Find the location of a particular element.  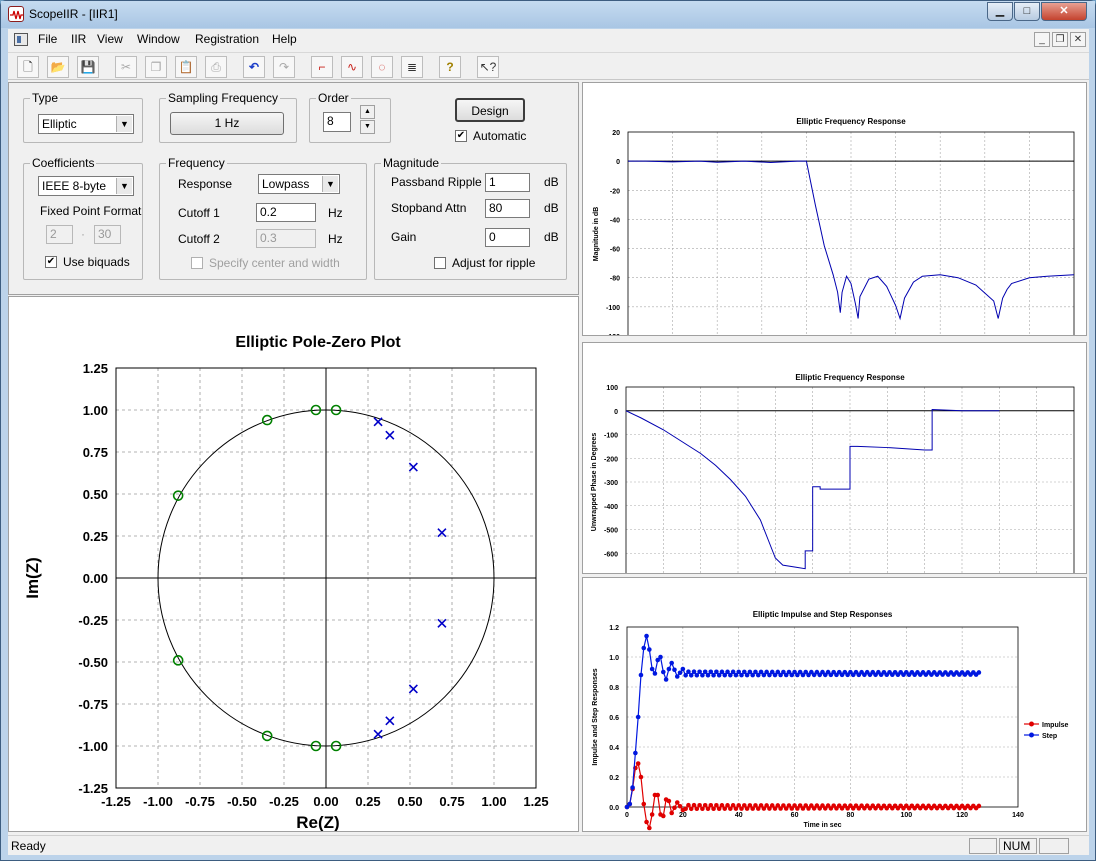

zero-marker is located at coordinates (267, 420).